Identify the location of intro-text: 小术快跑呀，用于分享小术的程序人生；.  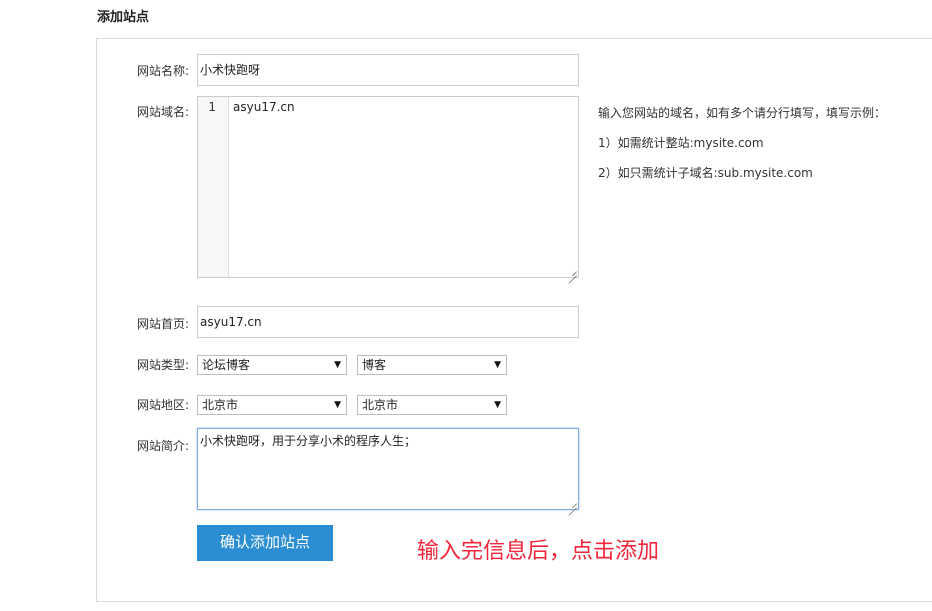
(308, 441).